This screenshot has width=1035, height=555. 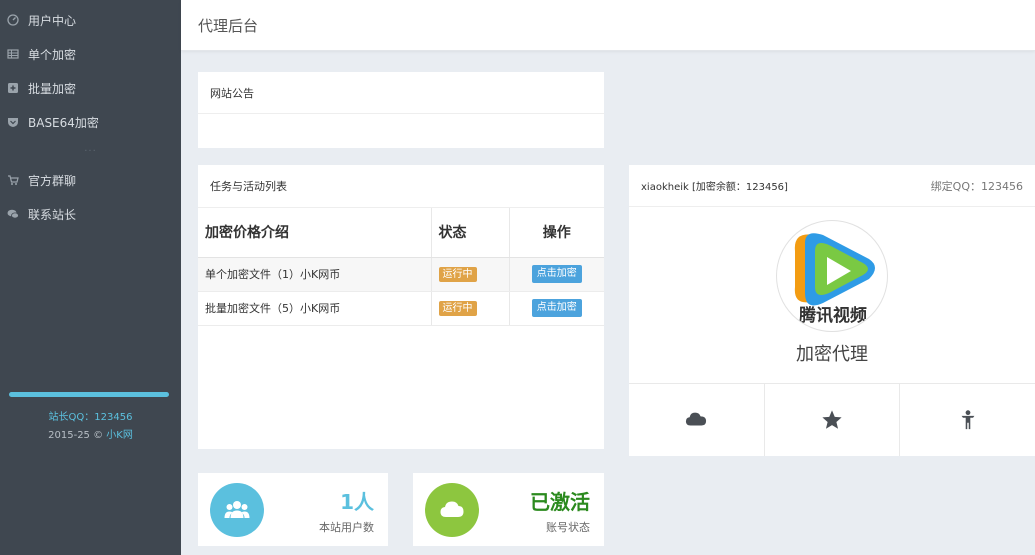 What do you see at coordinates (508, 509) in the screenshot?
I see `account-status-card: 已激活 账号状态` at bounding box center [508, 509].